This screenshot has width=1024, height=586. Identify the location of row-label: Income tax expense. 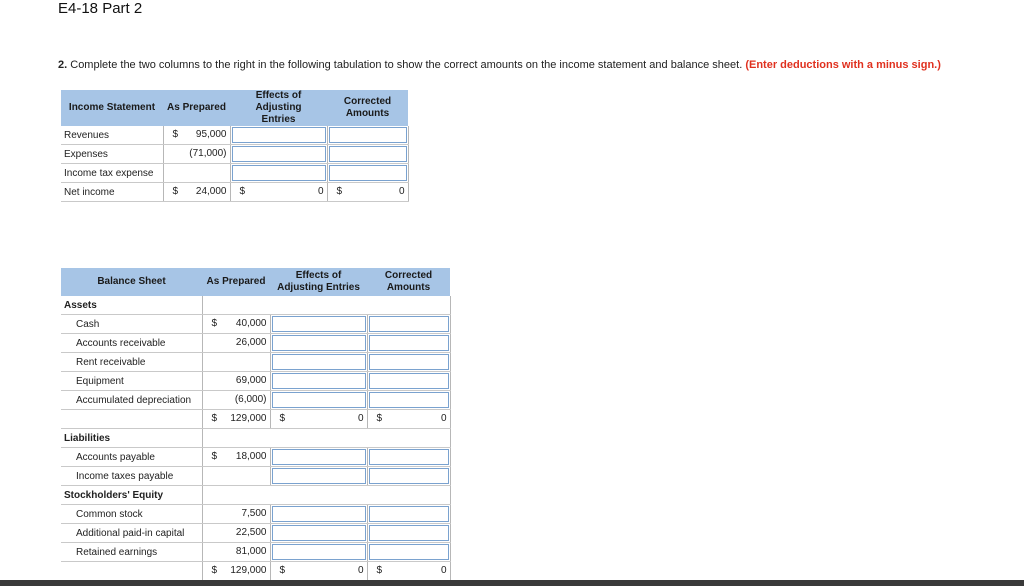
(112, 173).